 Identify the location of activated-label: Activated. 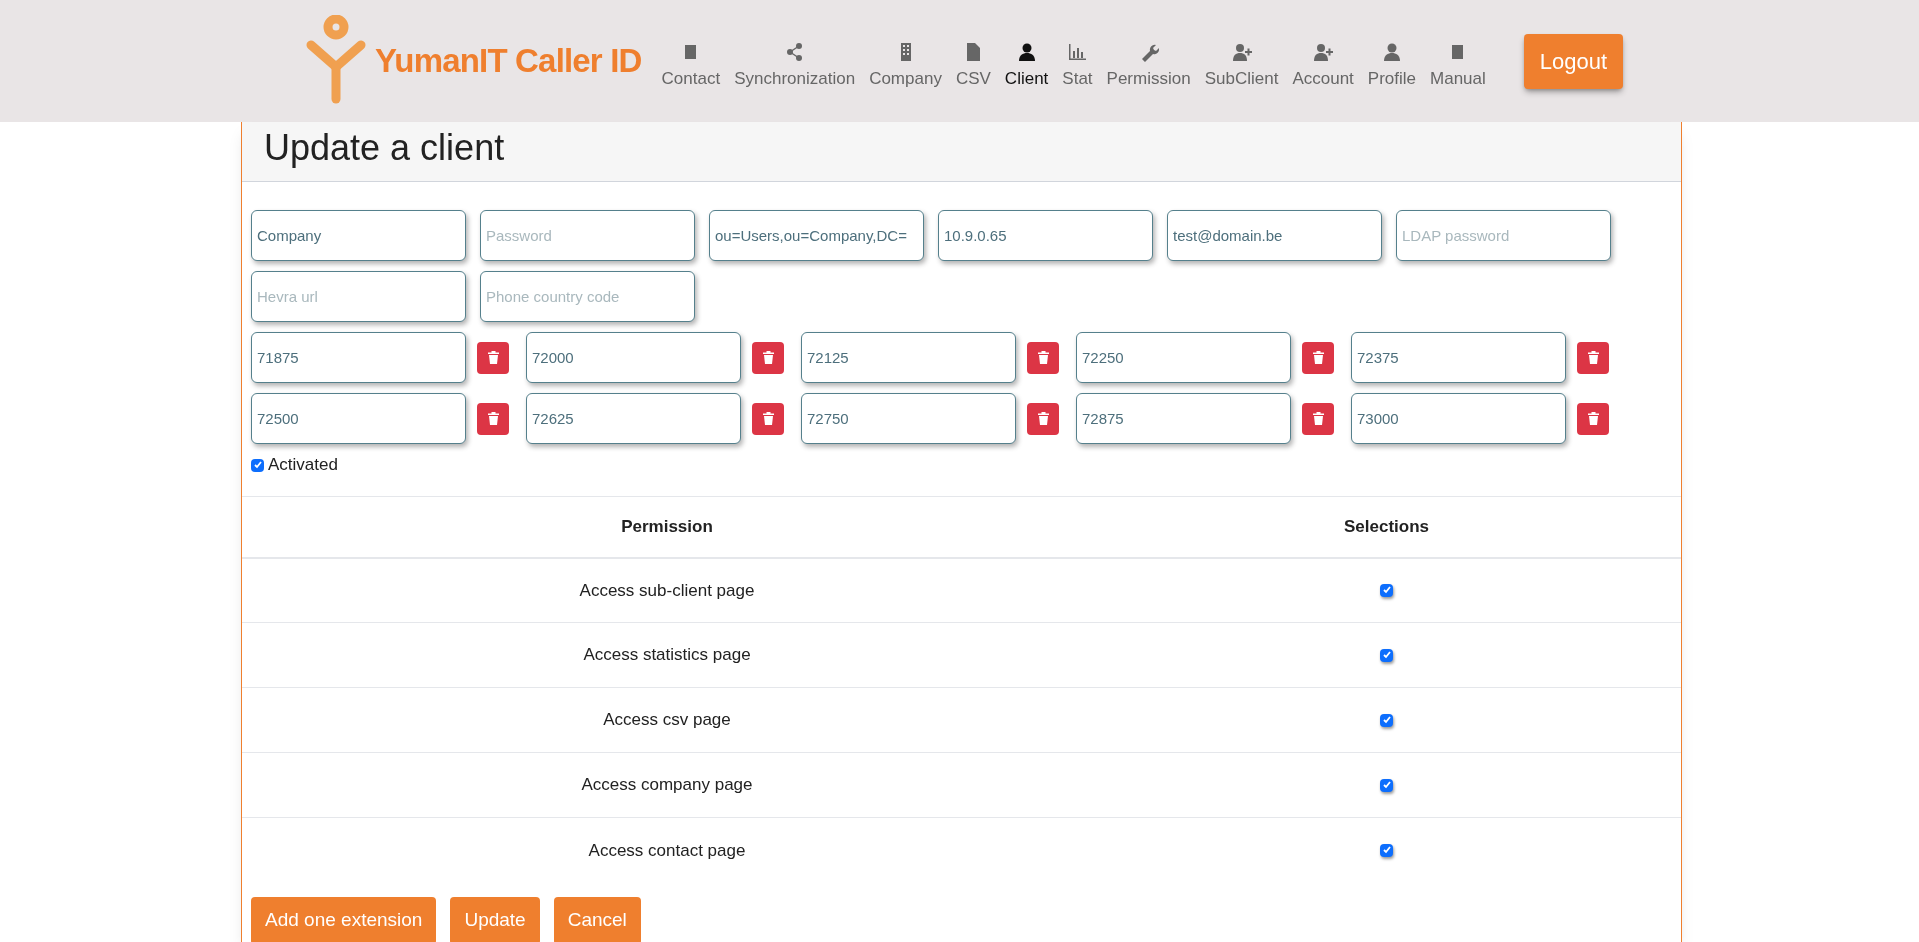
(303, 465).